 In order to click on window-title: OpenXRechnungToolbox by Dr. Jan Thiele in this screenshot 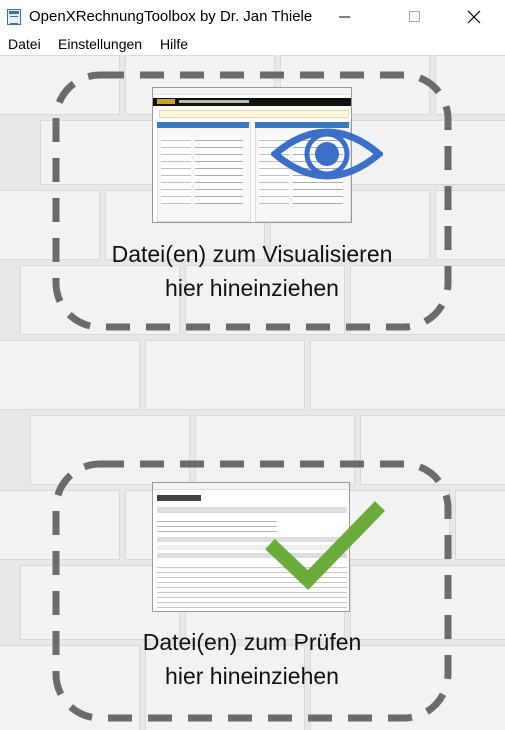, I will do `click(171, 16)`.